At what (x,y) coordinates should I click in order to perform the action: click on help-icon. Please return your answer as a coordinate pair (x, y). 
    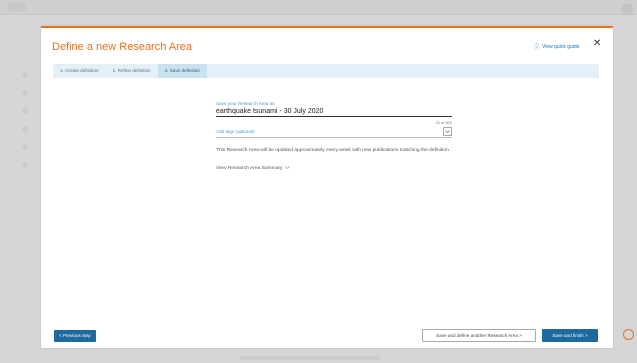
    Looking at the image, I should click on (628, 334).